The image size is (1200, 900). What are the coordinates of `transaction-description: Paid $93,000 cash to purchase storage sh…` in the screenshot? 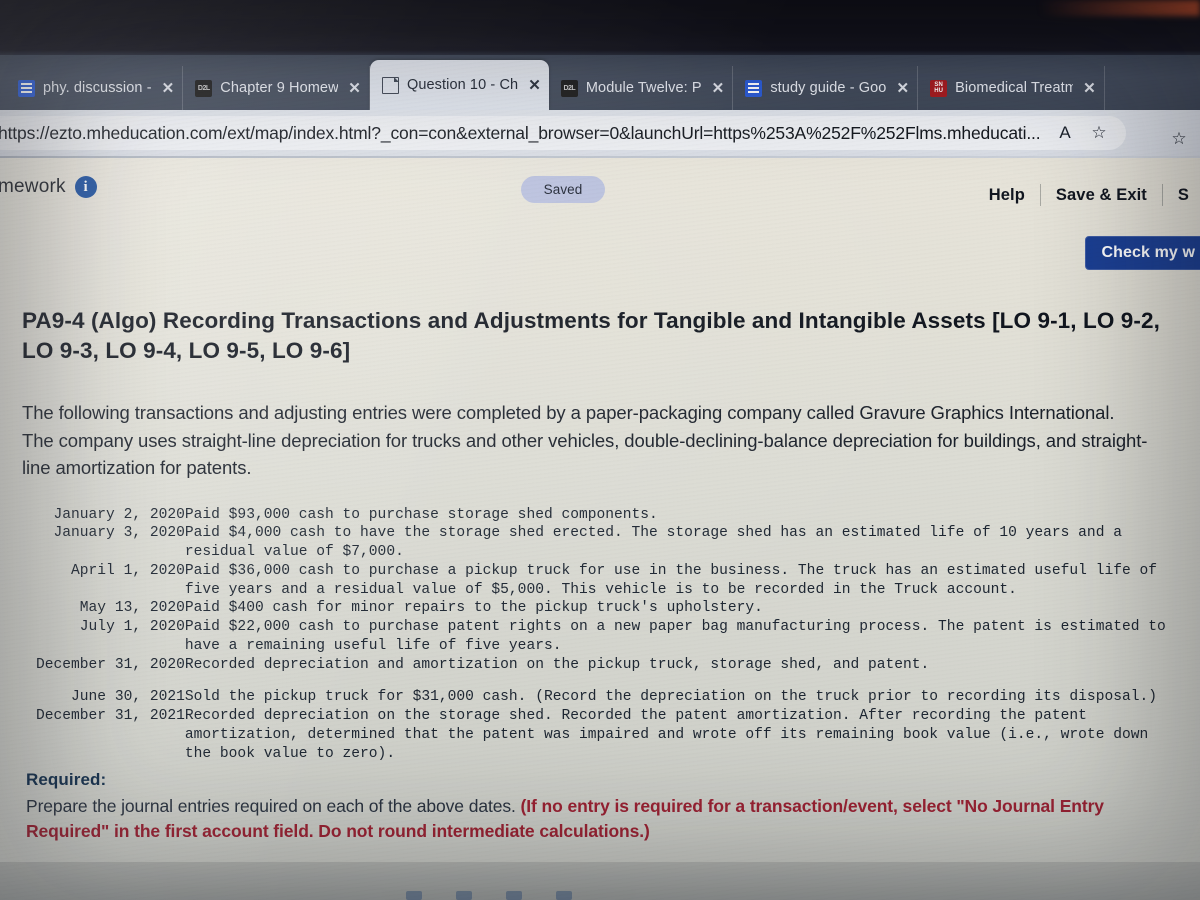 It's located at (421, 514).